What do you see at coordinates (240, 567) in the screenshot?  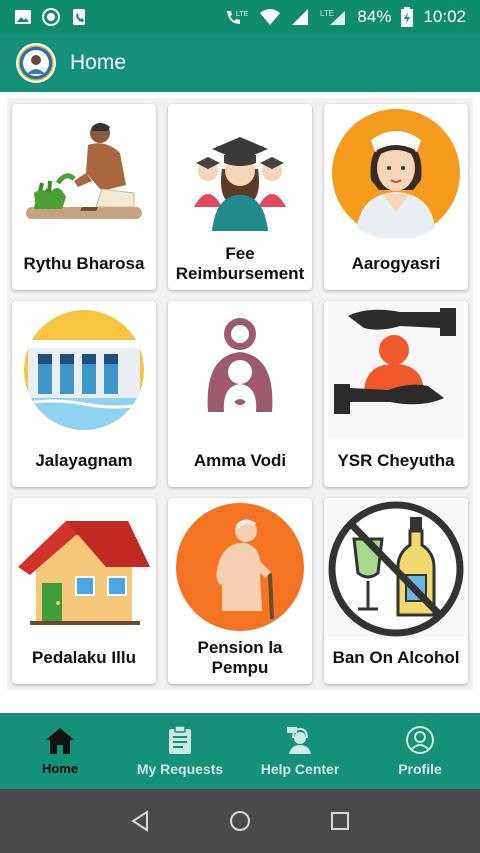 I see `elderly-person-icon` at bounding box center [240, 567].